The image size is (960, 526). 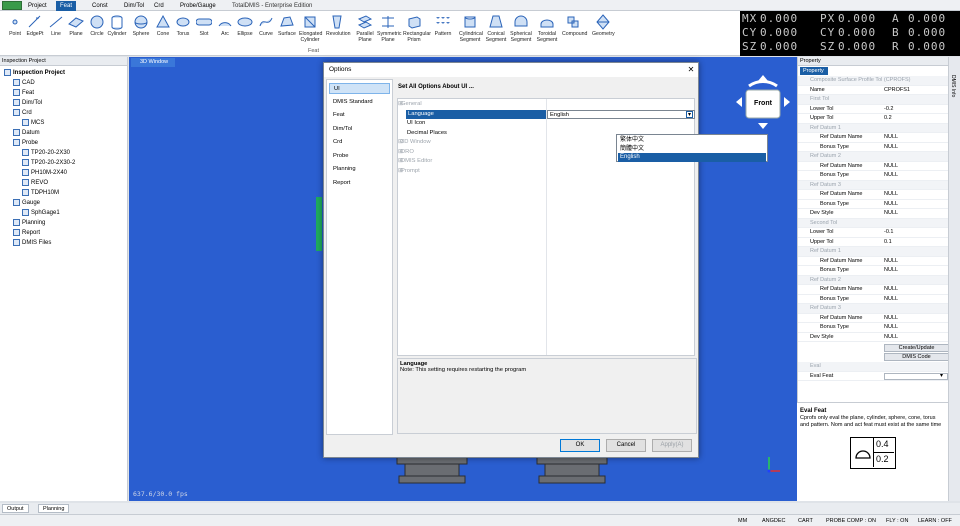 I want to click on dropdown-option-2: 簡體中文, so click(x=692, y=149).